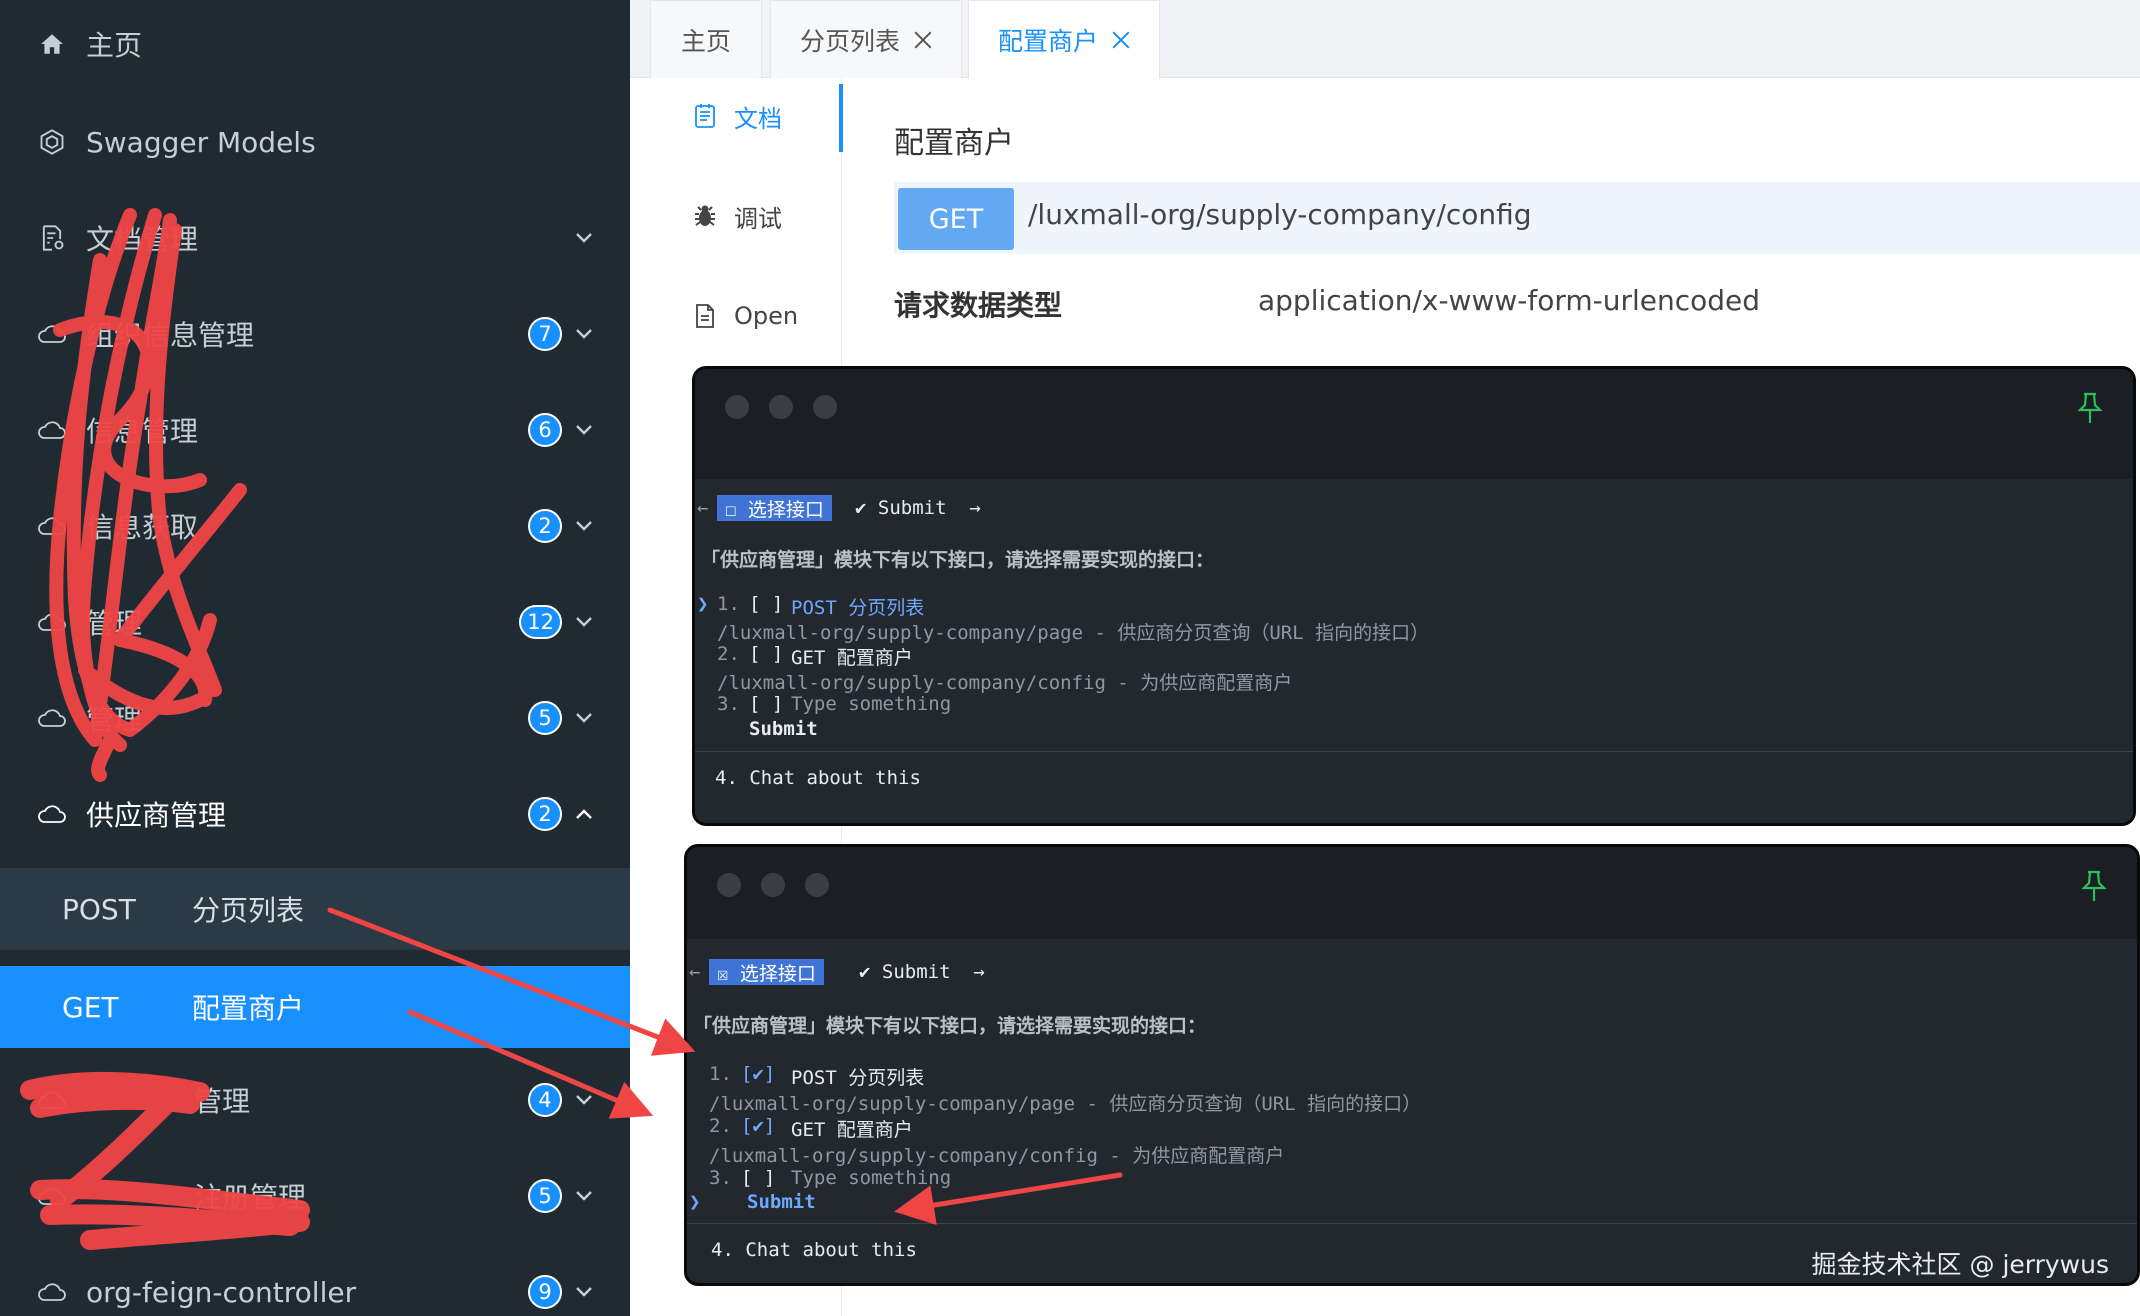 This screenshot has width=2140, height=1316. Describe the element at coordinates (736, 316) in the screenshot. I see `docnav-item-open: Open` at that location.